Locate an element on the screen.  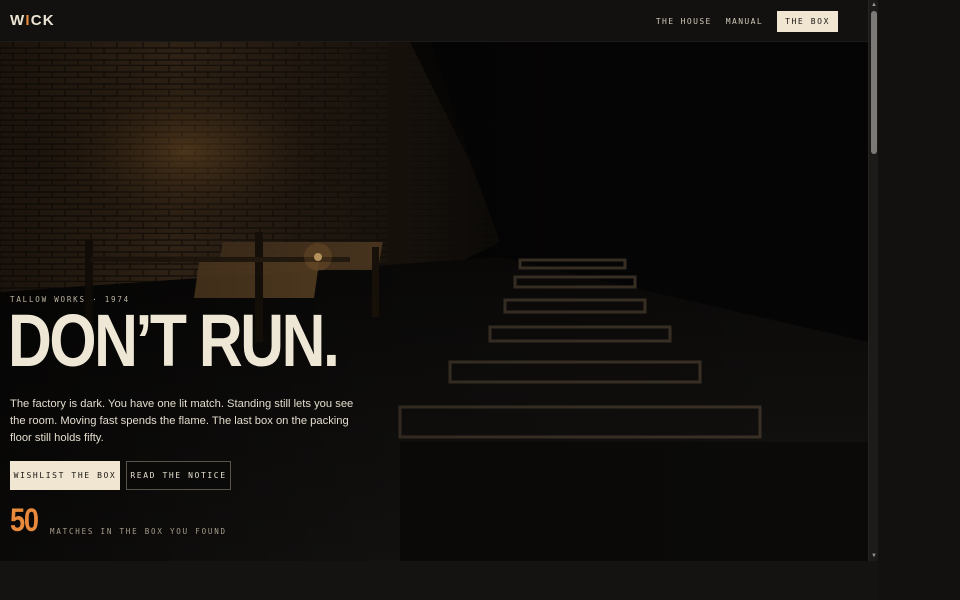
nav-link-manual: MANUAL is located at coordinates (744, 21).